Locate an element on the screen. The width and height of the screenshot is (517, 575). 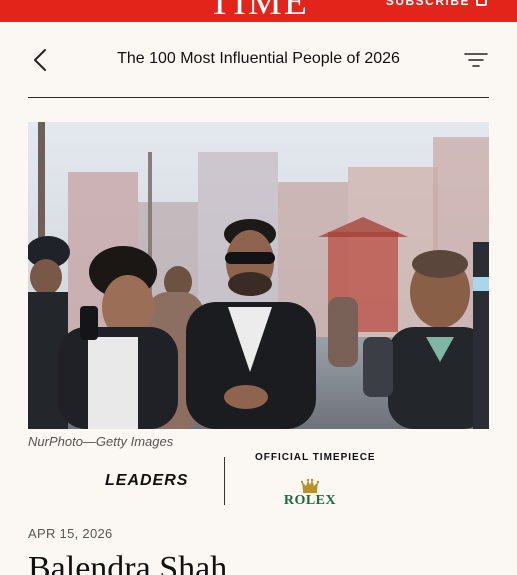
page-title: The 100 Most Influential People of 2026 is located at coordinates (258, 58).